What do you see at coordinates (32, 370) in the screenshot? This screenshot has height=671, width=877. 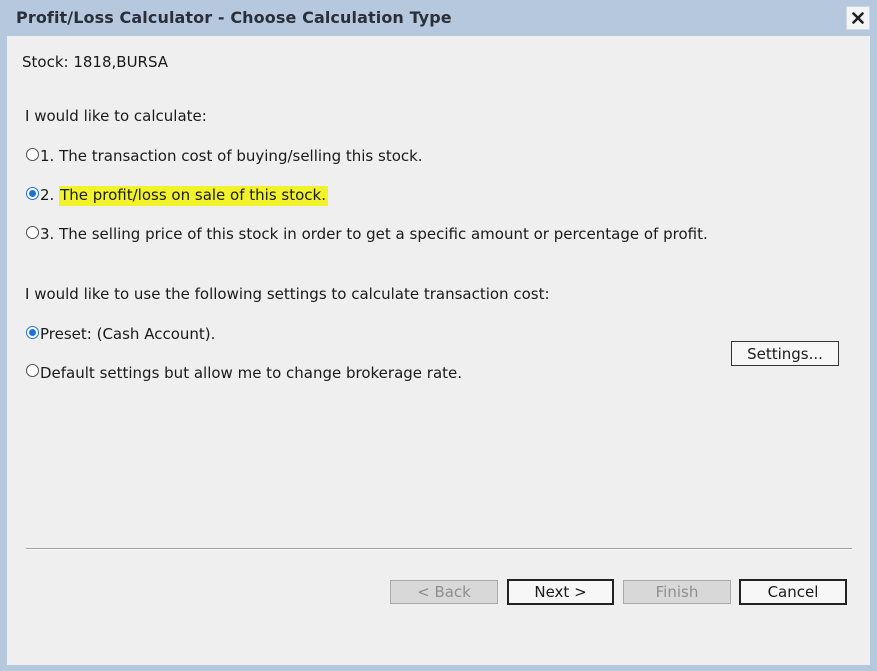 I see `settings-option-2-radio` at bounding box center [32, 370].